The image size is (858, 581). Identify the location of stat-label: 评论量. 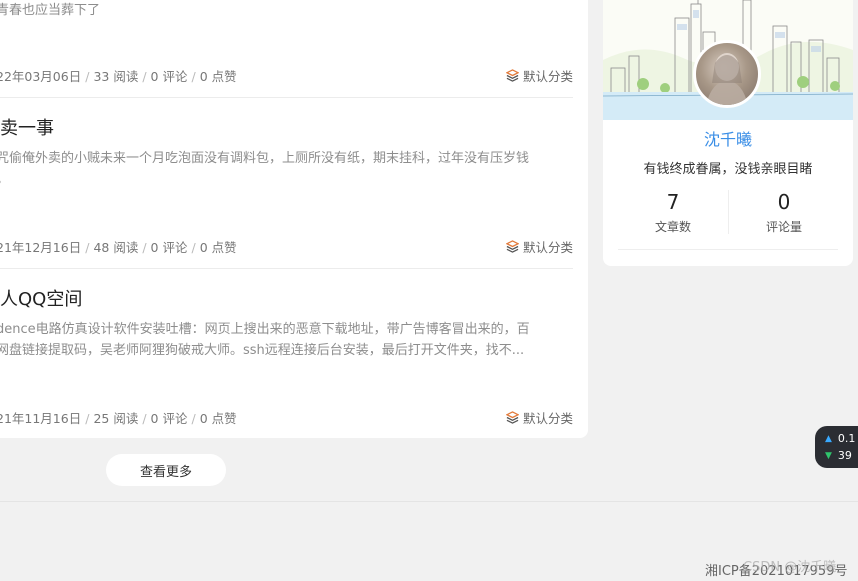
(783, 227).